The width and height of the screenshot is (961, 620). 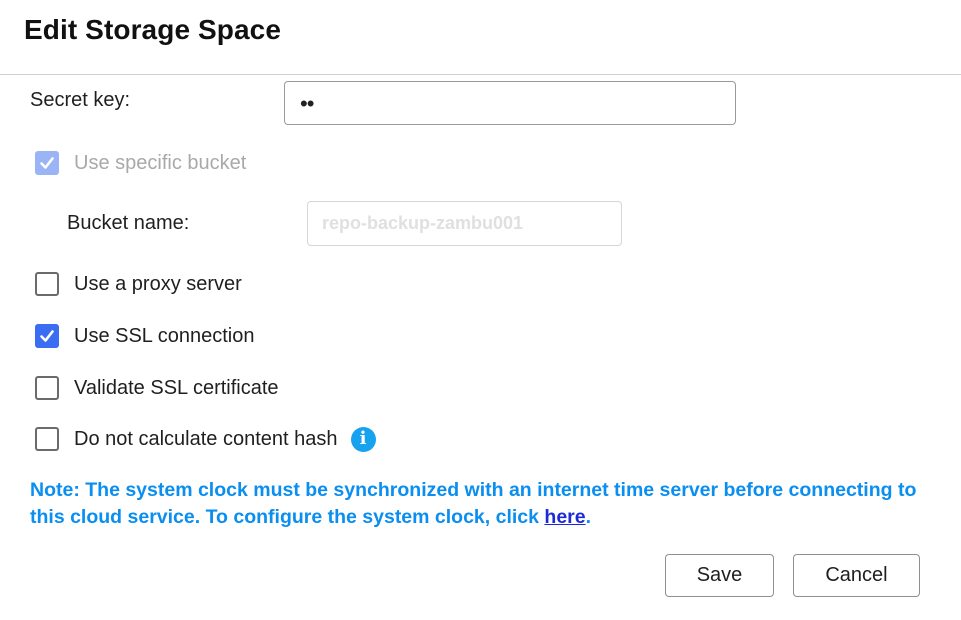 What do you see at coordinates (719, 575) in the screenshot?
I see `save-button: Save` at bounding box center [719, 575].